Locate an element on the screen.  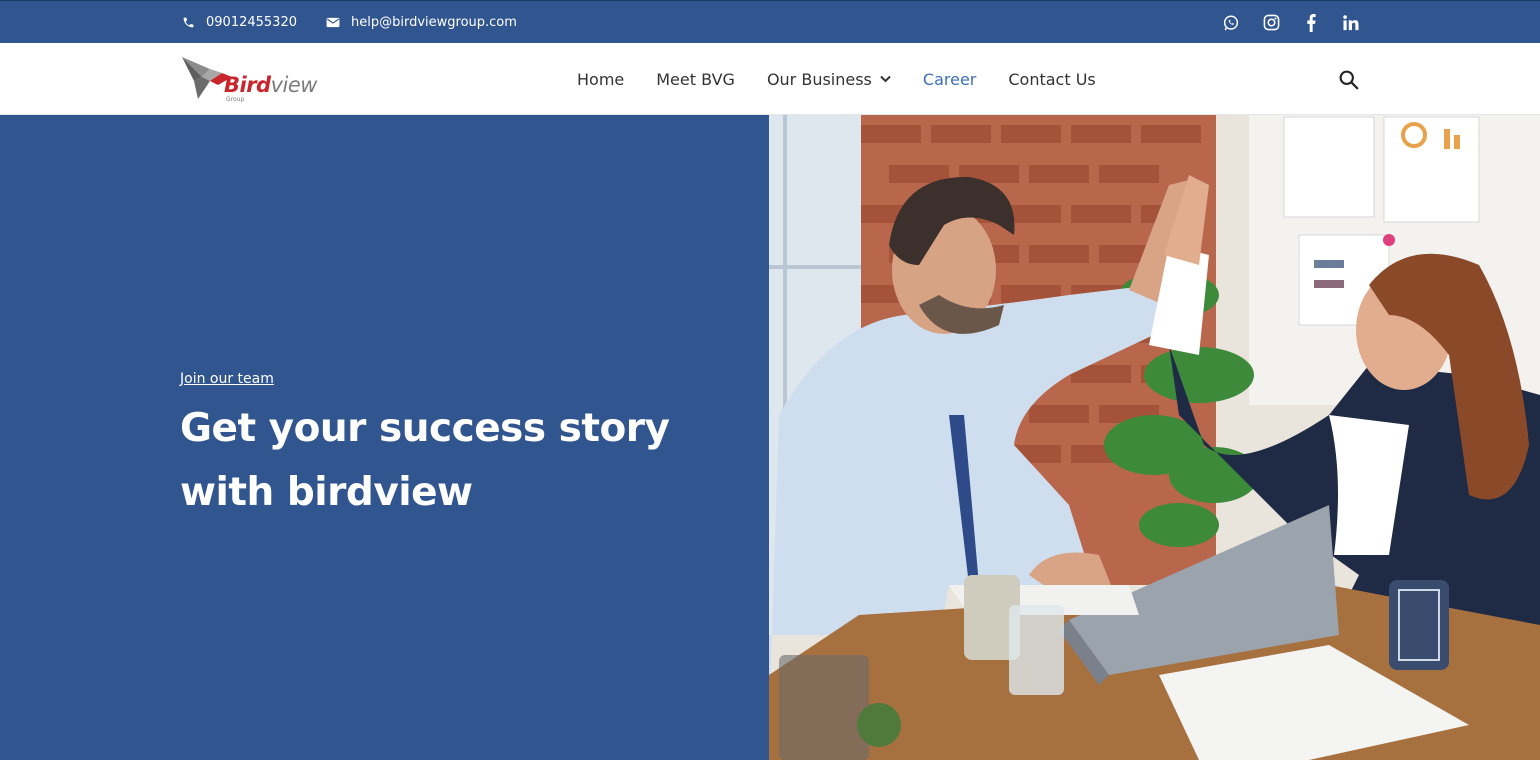
phone-number: 09012455320 is located at coordinates (251, 22).